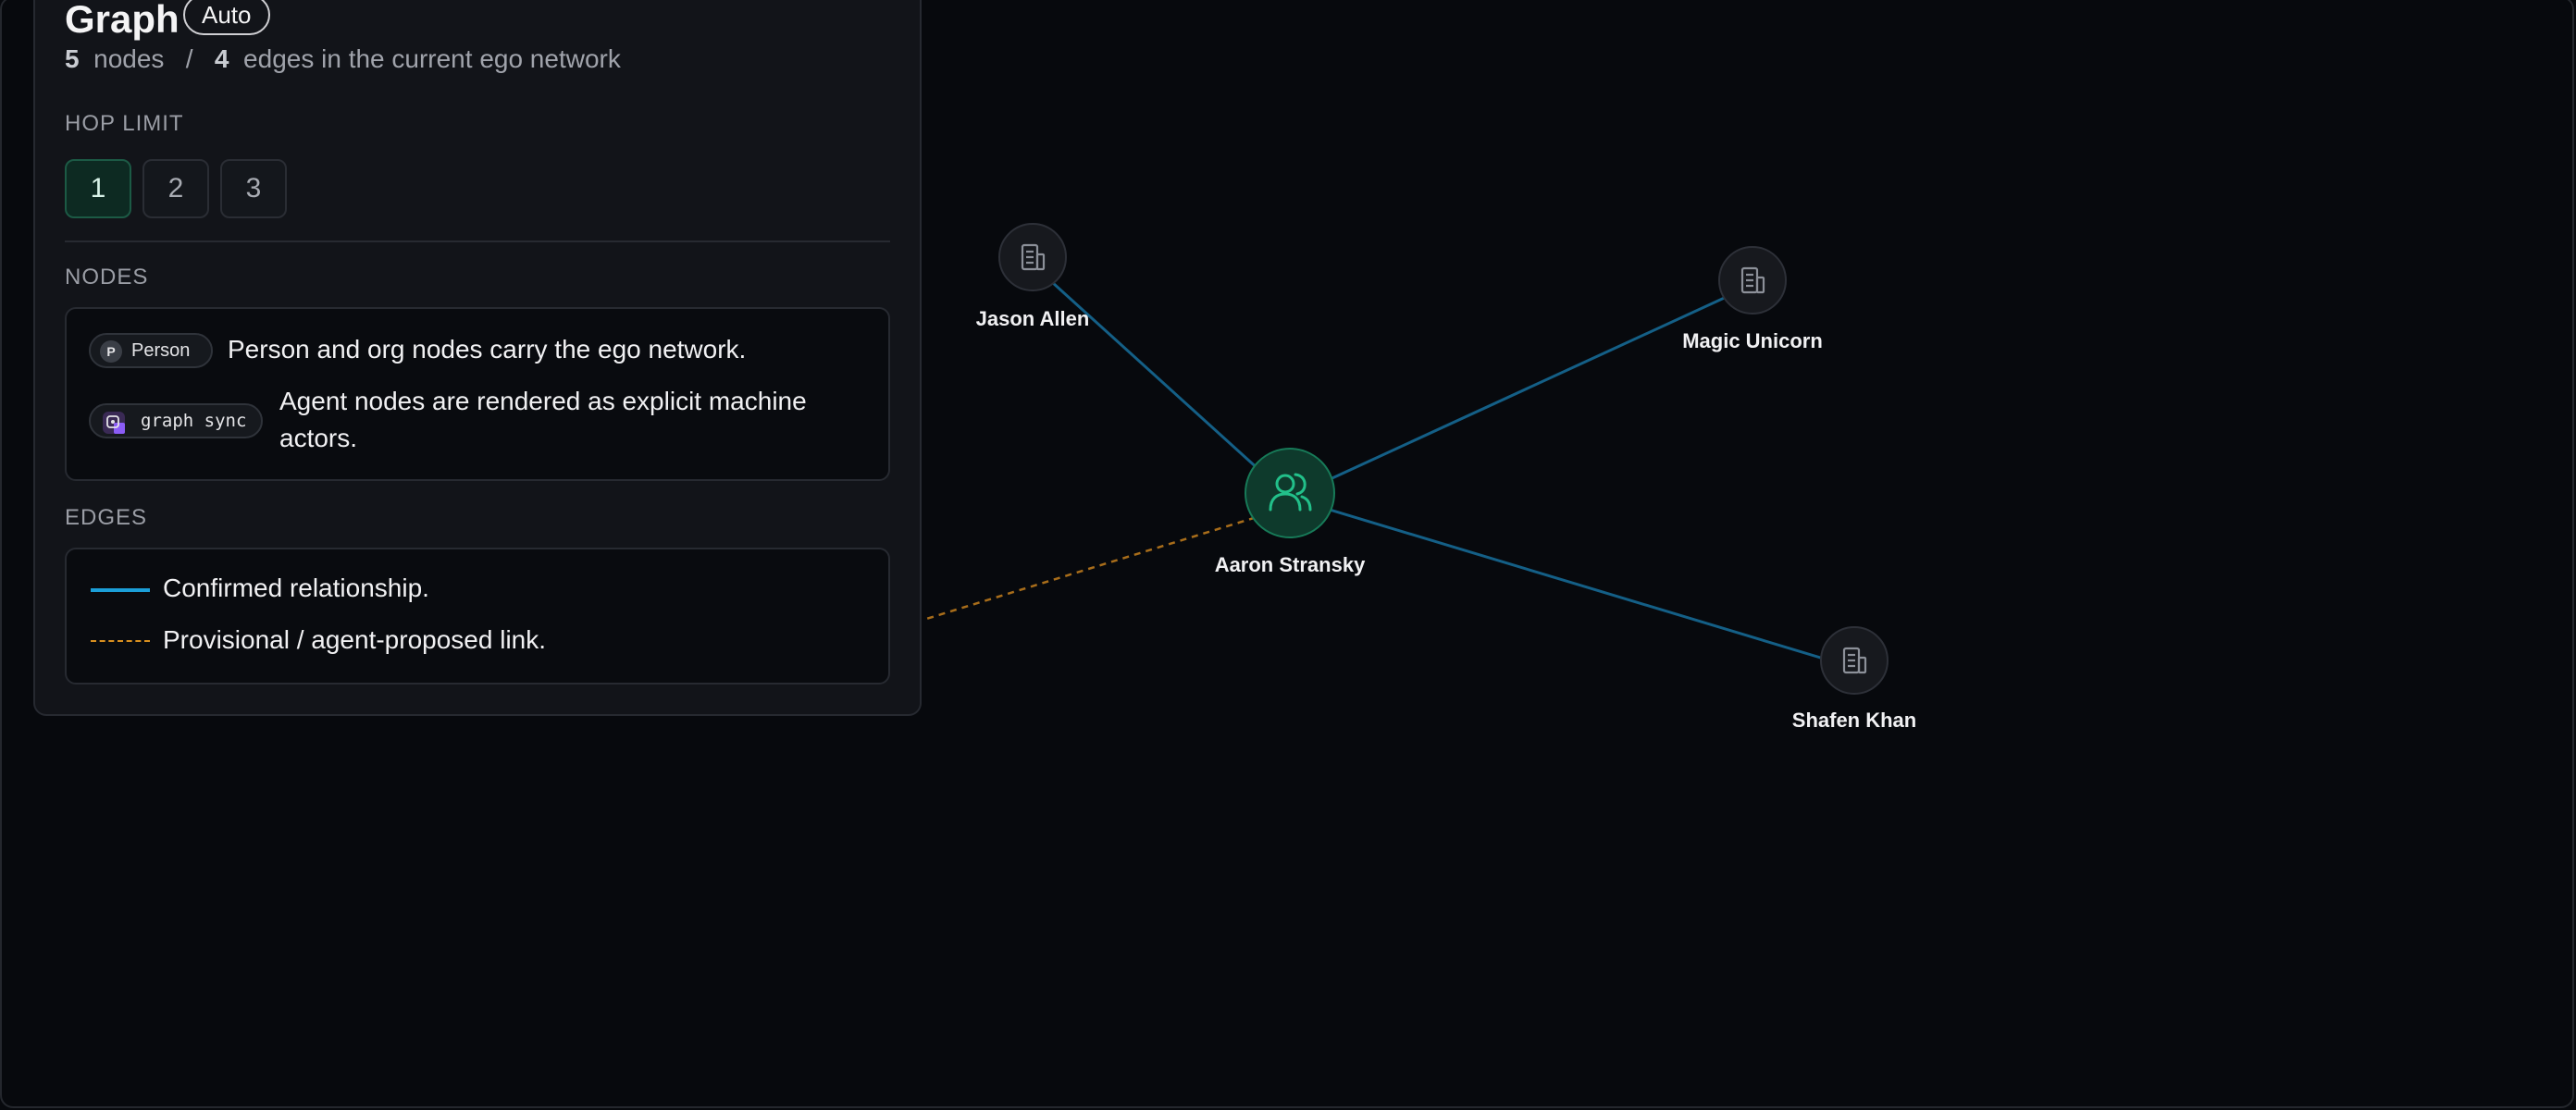 Image resolution: width=2576 pixels, height=1110 pixels. What do you see at coordinates (1572, 583) in the screenshot?
I see `edge-aaron-shafen` at bounding box center [1572, 583].